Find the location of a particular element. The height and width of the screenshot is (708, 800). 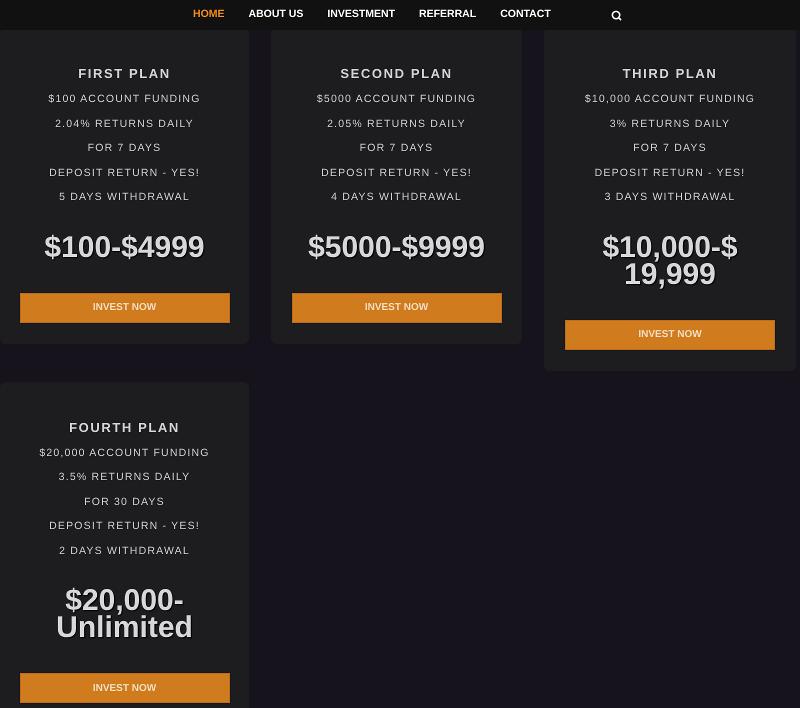

plan-feature: 3% RETURNS DAILY is located at coordinates (670, 124).